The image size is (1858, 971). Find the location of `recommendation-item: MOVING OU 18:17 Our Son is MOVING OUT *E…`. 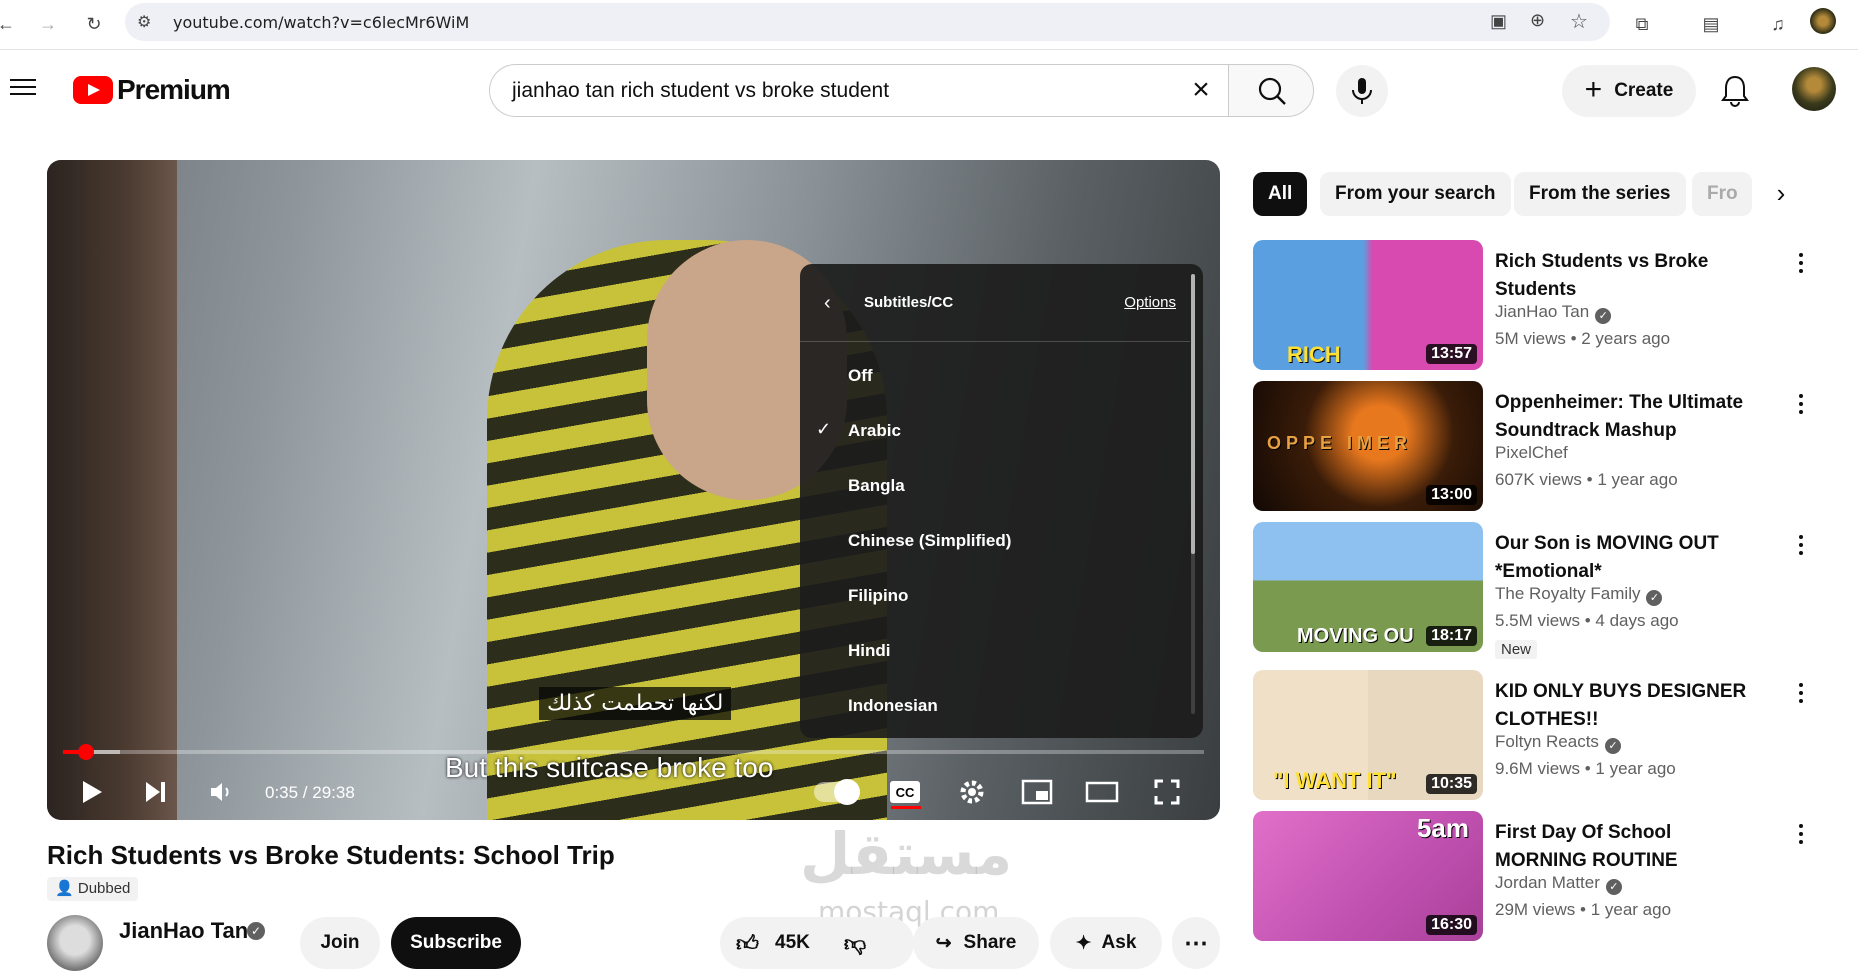

recommendation-item: MOVING OU 18:17 Our Son is MOVING OUT *E… is located at coordinates (1538, 590).